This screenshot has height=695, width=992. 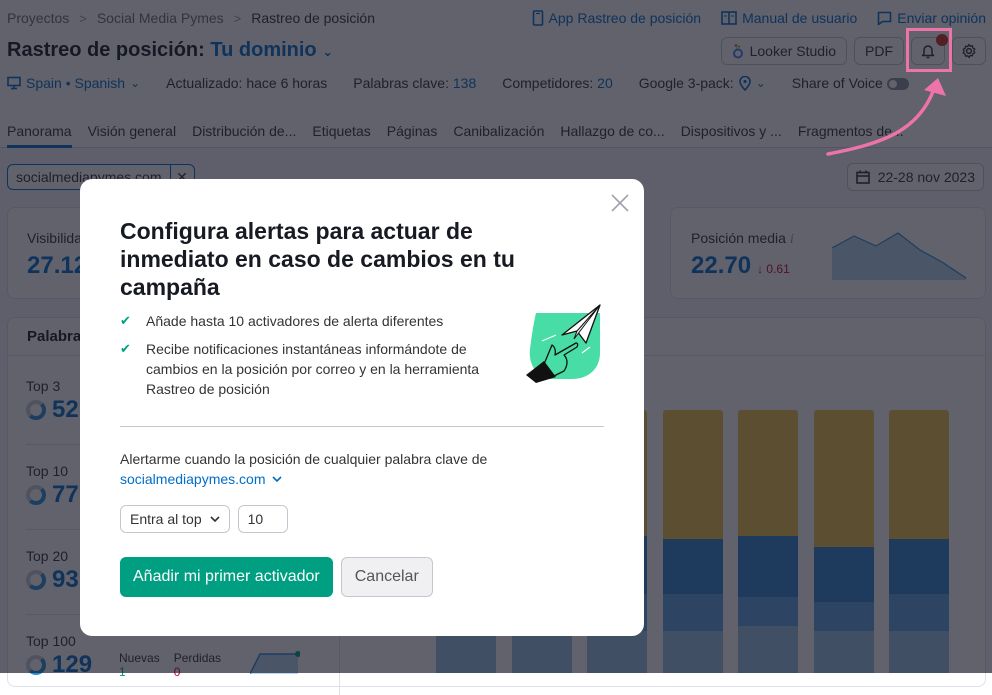 What do you see at coordinates (386, 577) in the screenshot?
I see `cancel-button: Cancelar` at bounding box center [386, 577].